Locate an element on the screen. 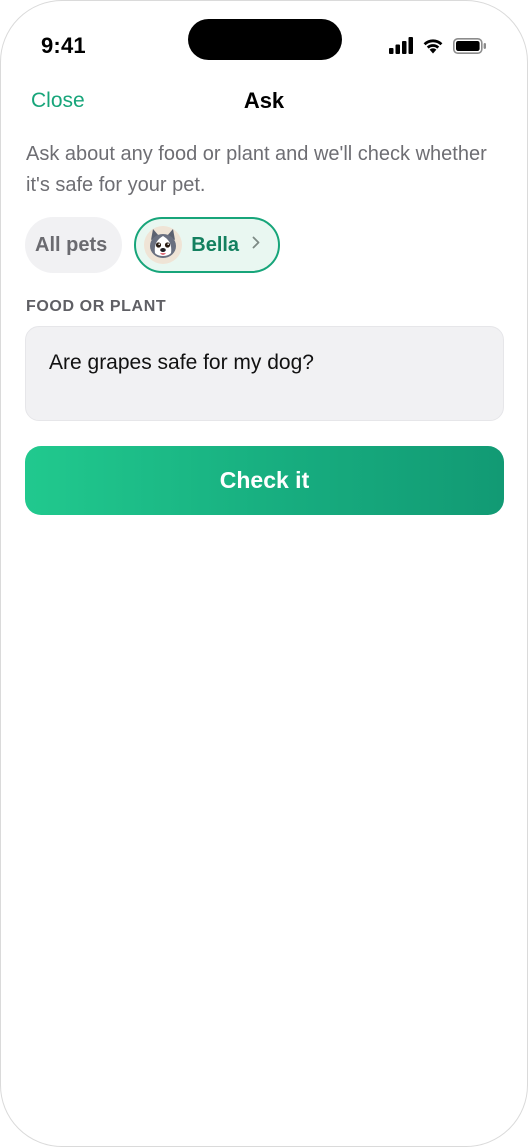 This screenshot has height=1147, width=528. status-bar: 9:41 is located at coordinates (264, 36).